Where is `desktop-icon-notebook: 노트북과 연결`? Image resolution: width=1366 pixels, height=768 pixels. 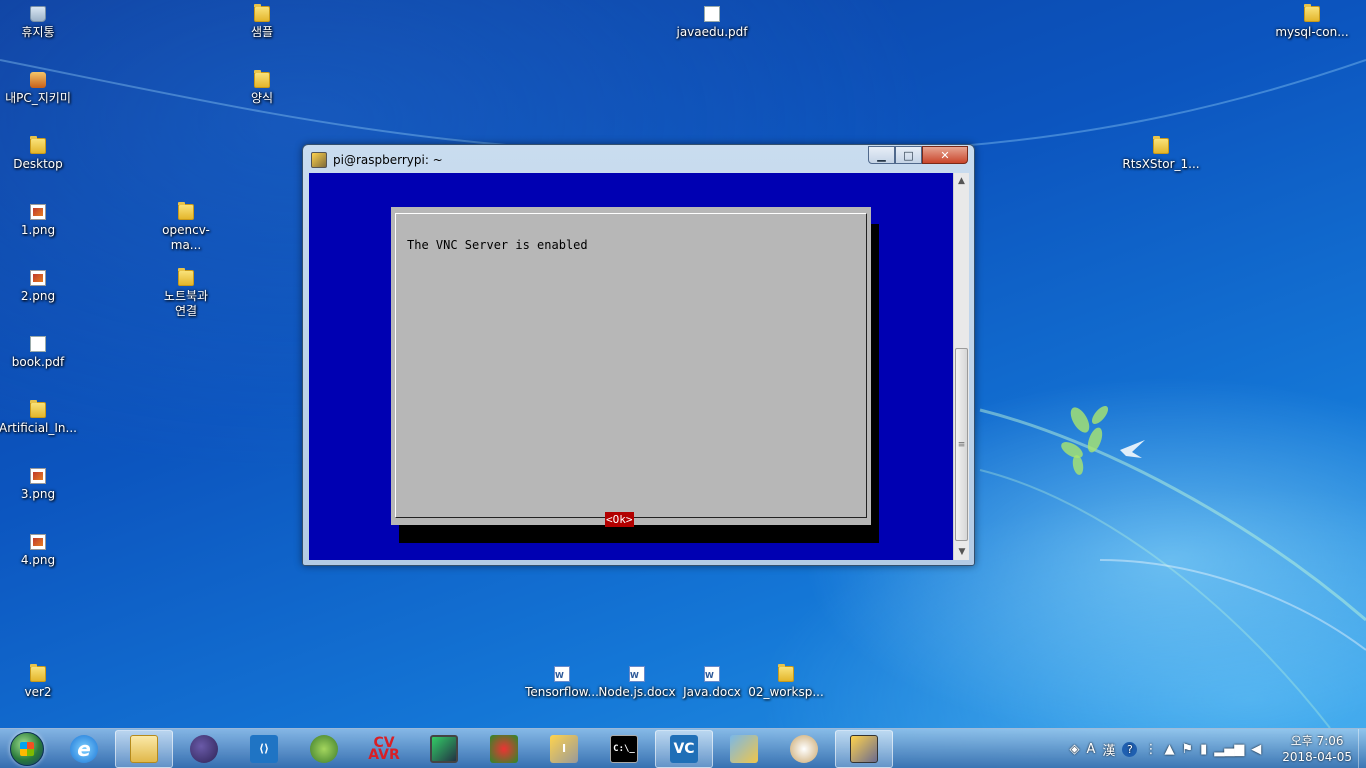 desktop-icon-notebook: 노트북과 연결 is located at coordinates (186, 293).